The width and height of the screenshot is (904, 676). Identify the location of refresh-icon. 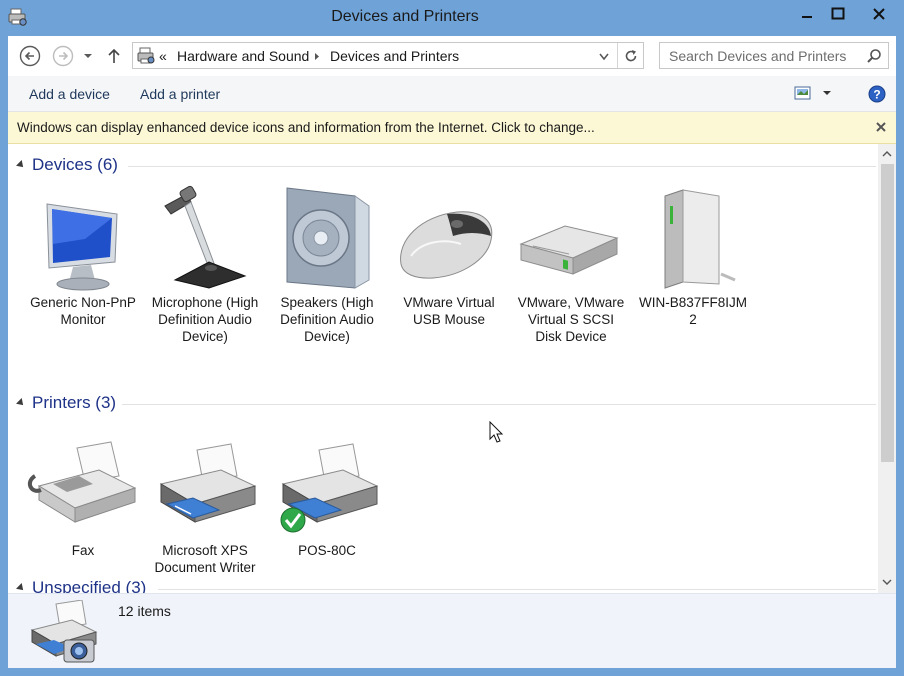
(631, 56).